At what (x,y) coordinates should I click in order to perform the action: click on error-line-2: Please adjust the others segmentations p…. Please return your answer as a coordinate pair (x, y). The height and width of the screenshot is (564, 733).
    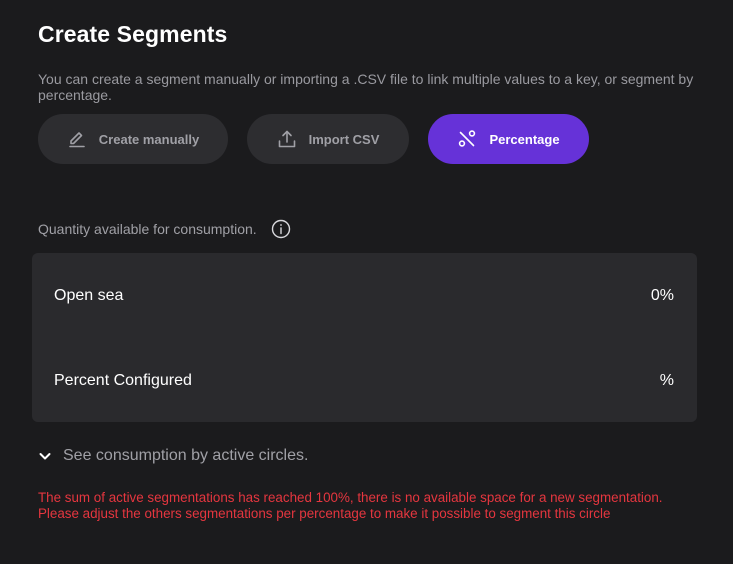
    Looking at the image, I should click on (324, 513).